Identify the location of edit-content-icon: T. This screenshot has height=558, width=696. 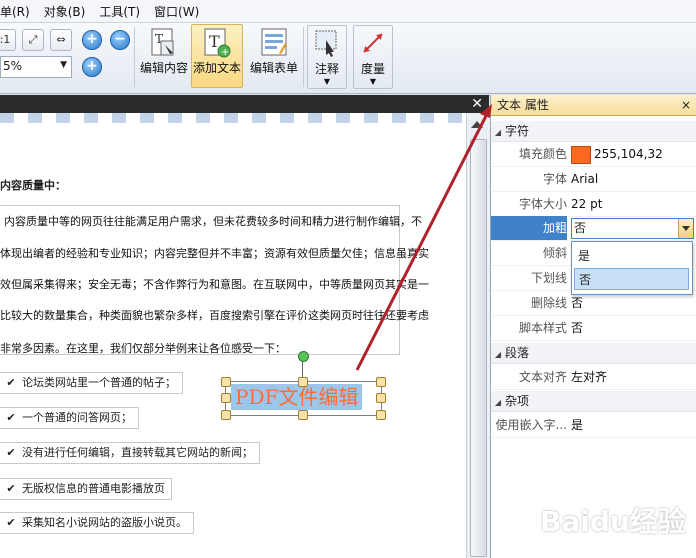
(164, 43).